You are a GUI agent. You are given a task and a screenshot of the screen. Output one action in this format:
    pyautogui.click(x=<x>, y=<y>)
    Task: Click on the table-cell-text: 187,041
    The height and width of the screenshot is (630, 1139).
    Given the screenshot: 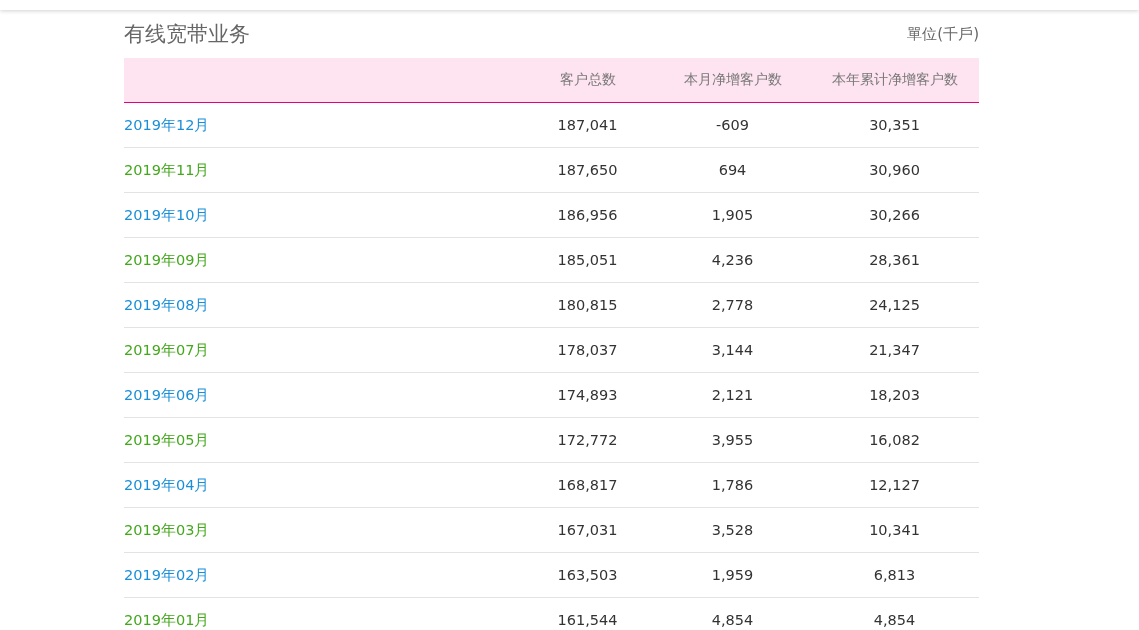 What is the action you would take?
    pyautogui.click(x=587, y=125)
    